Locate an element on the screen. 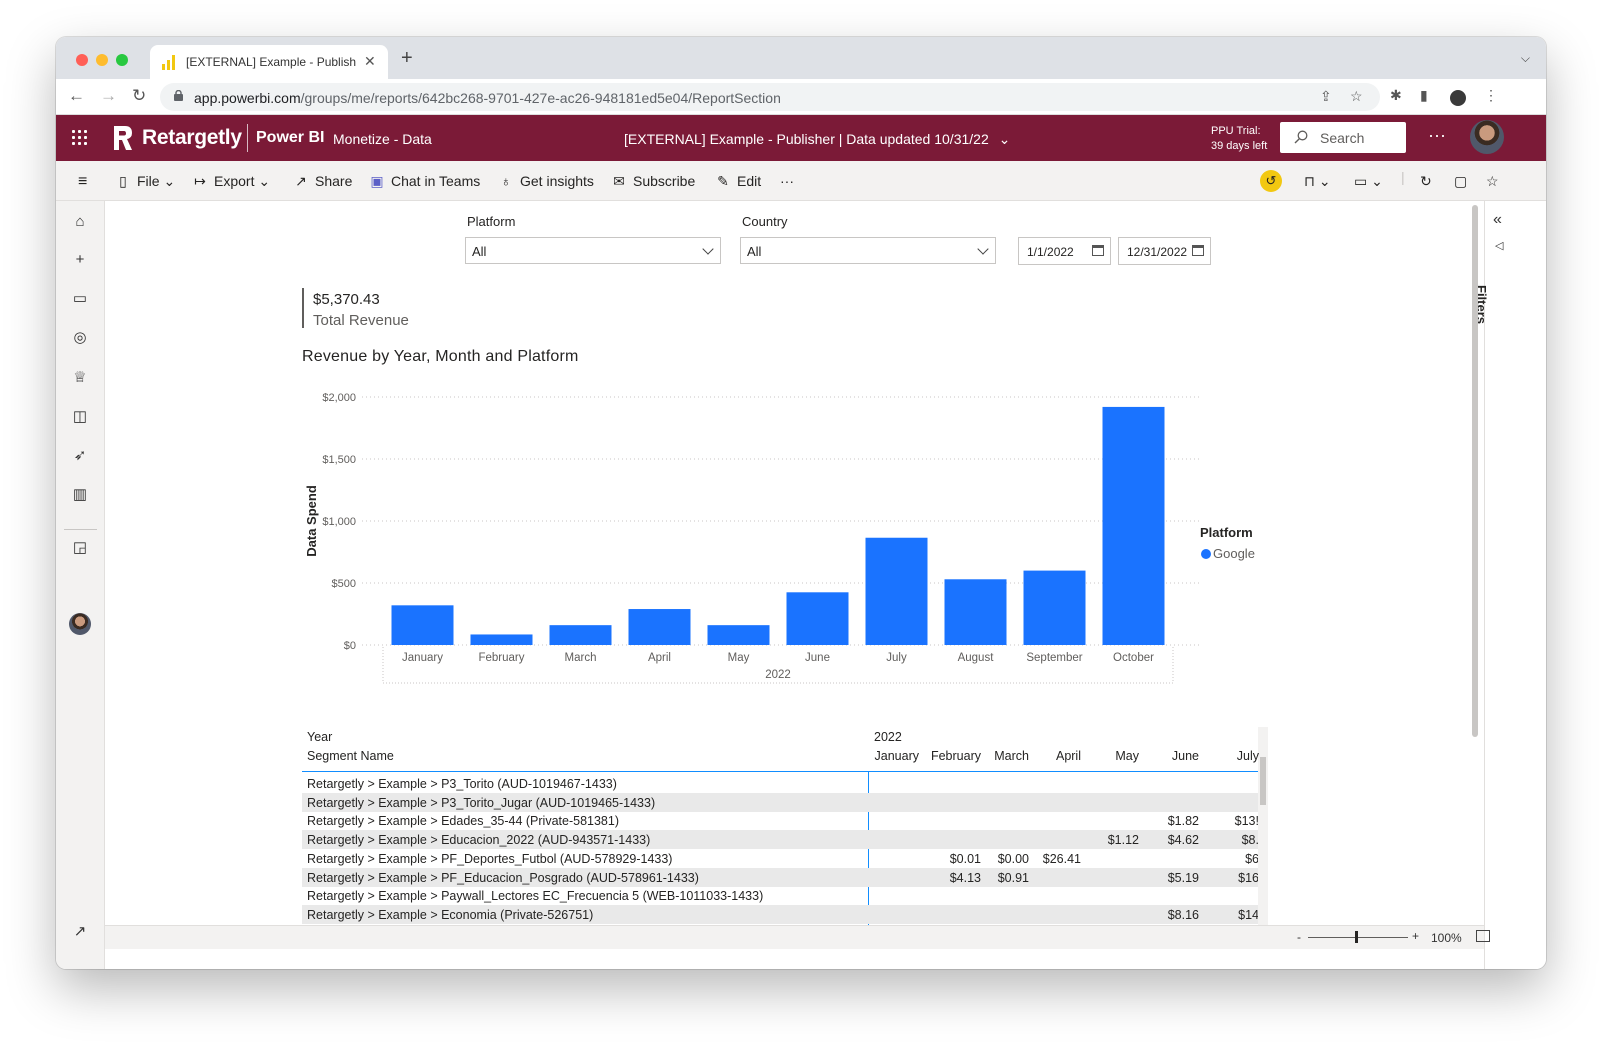 This screenshot has width=1601, height=1044. bar-september is located at coordinates (1054, 607).